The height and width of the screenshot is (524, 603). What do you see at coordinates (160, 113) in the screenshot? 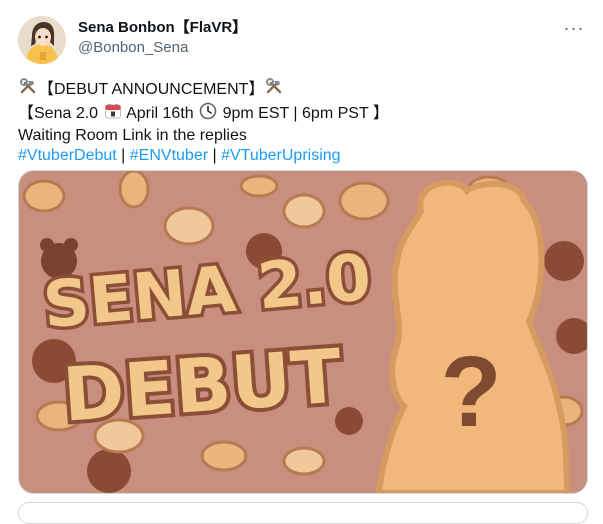
I see `event-date: April 16th` at bounding box center [160, 113].